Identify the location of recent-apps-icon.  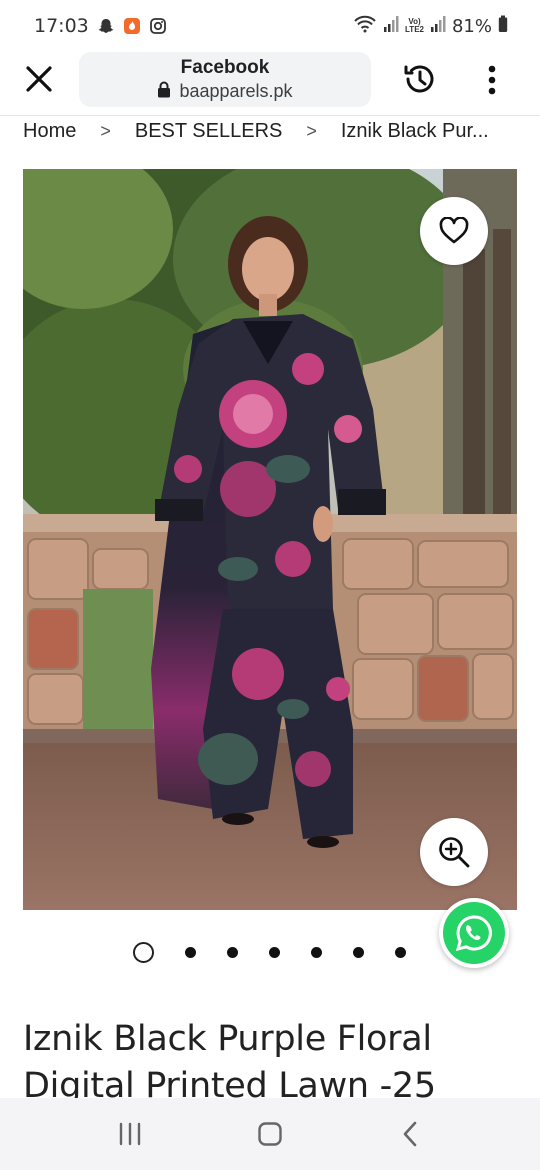
(130, 1134).